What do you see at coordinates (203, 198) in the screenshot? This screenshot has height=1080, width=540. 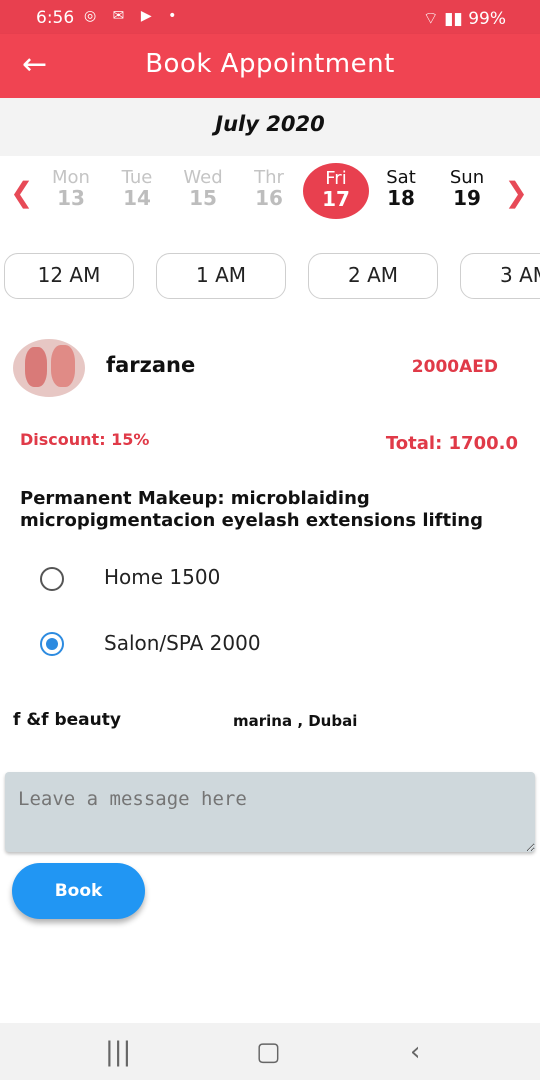 I see `day-date: 15` at bounding box center [203, 198].